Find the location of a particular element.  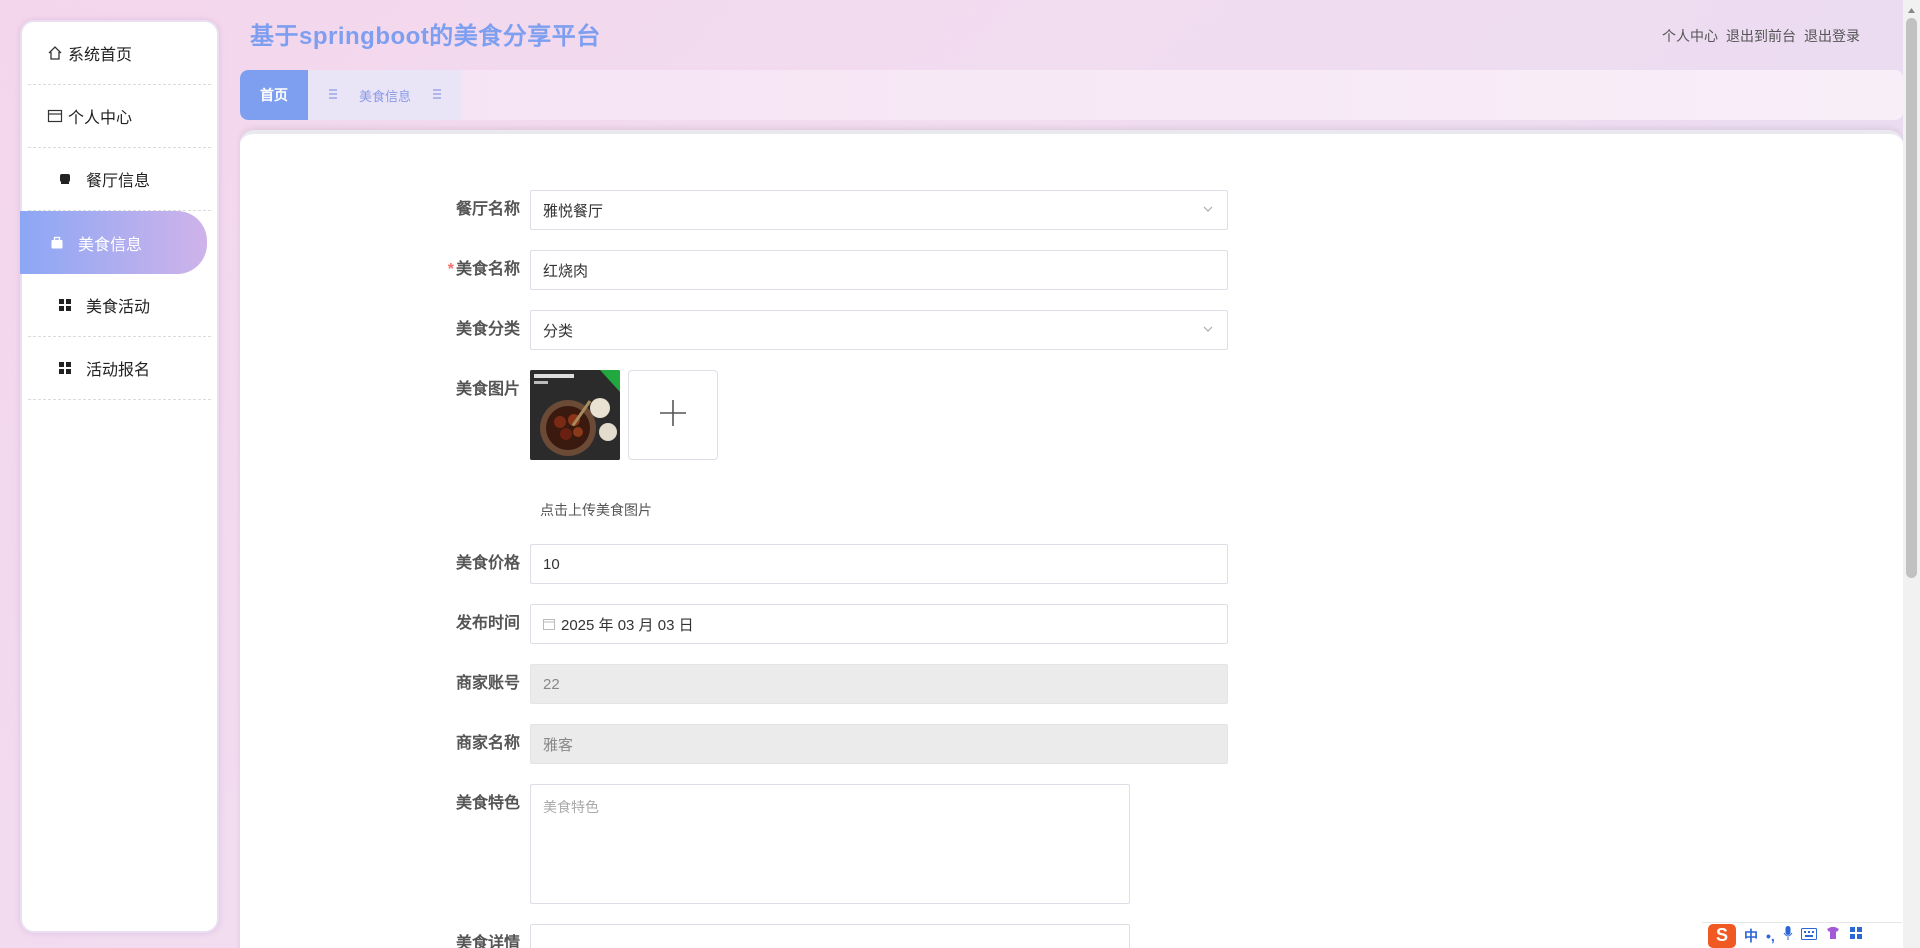

form-row-merchant-name: 商家名称 雅客 is located at coordinates (734, 744).